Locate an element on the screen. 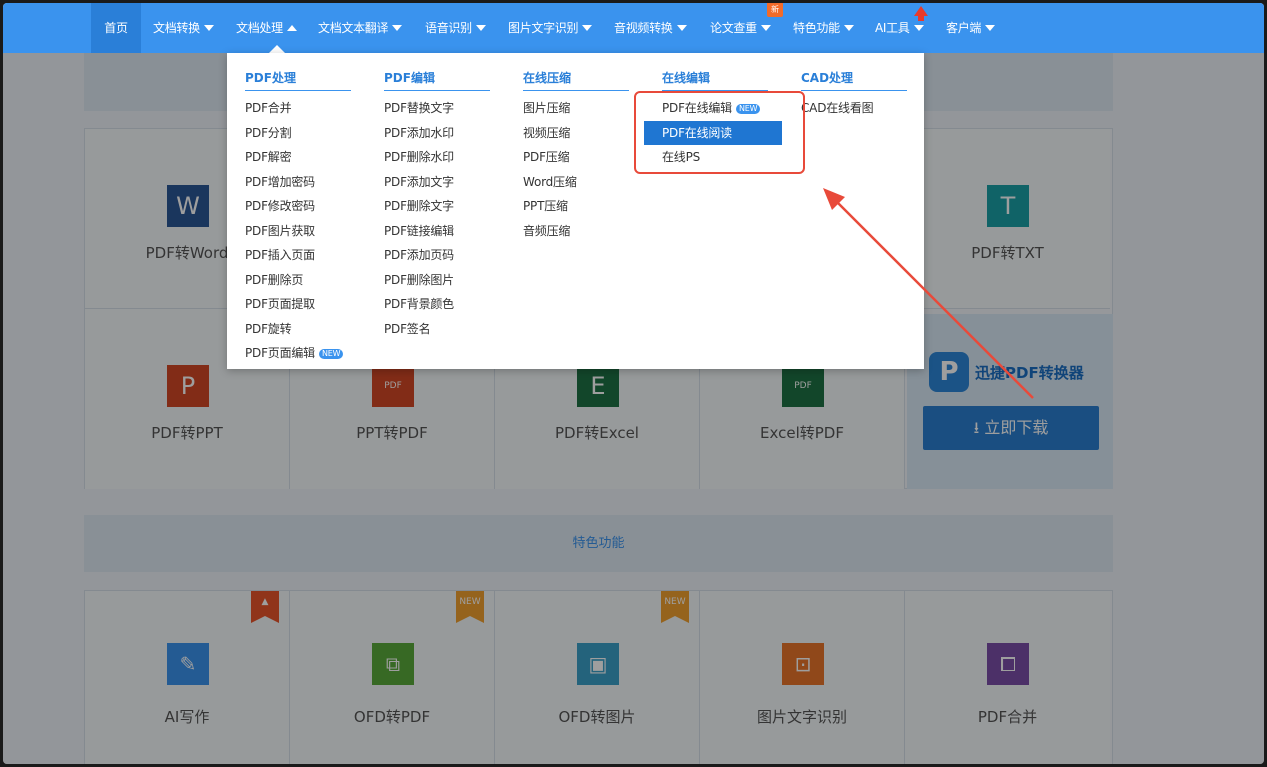 The width and height of the screenshot is (1267, 767). menu-item: PDF背景颜色 is located at coordinates (437, 304).